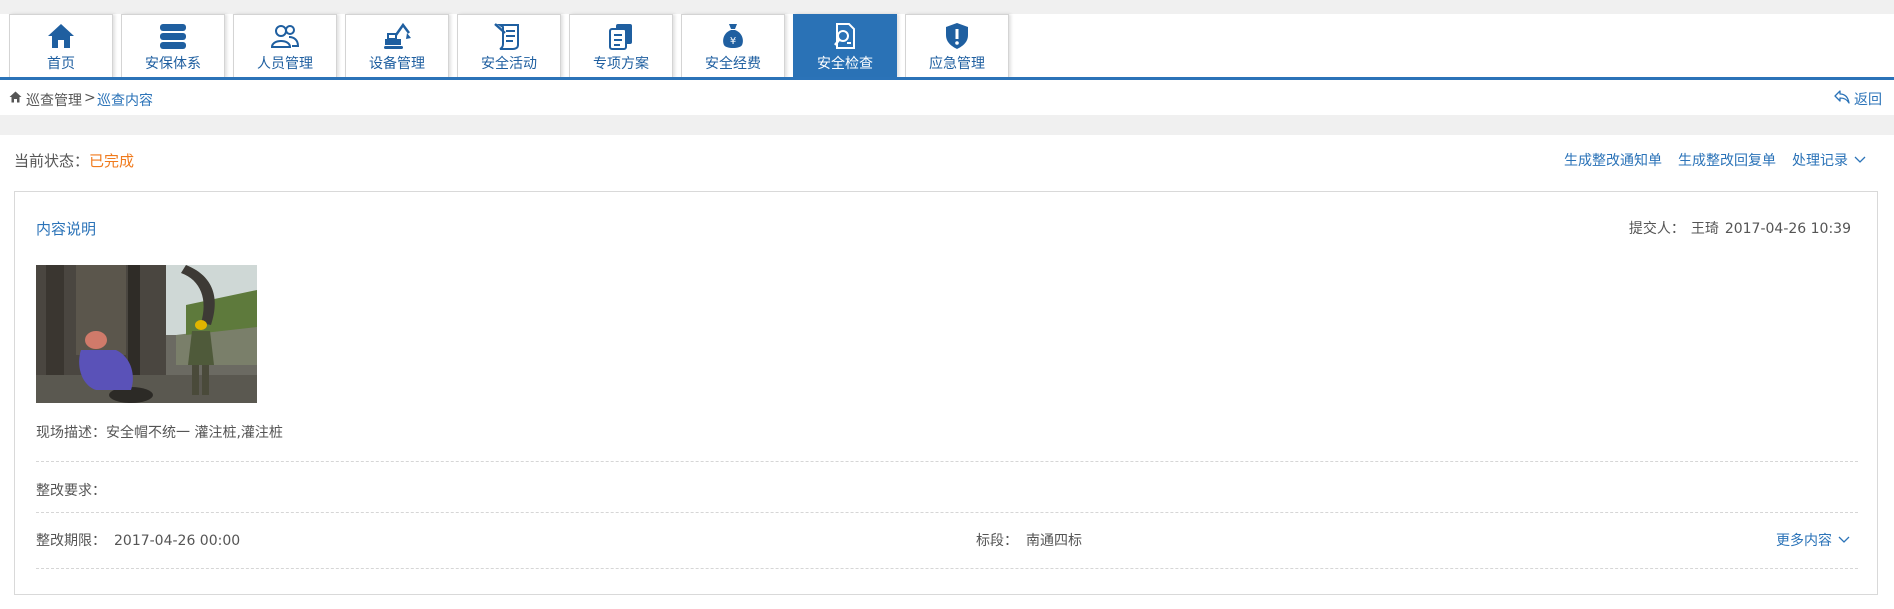  I want to click on tab-label: 安全检查, so click(845, 64).